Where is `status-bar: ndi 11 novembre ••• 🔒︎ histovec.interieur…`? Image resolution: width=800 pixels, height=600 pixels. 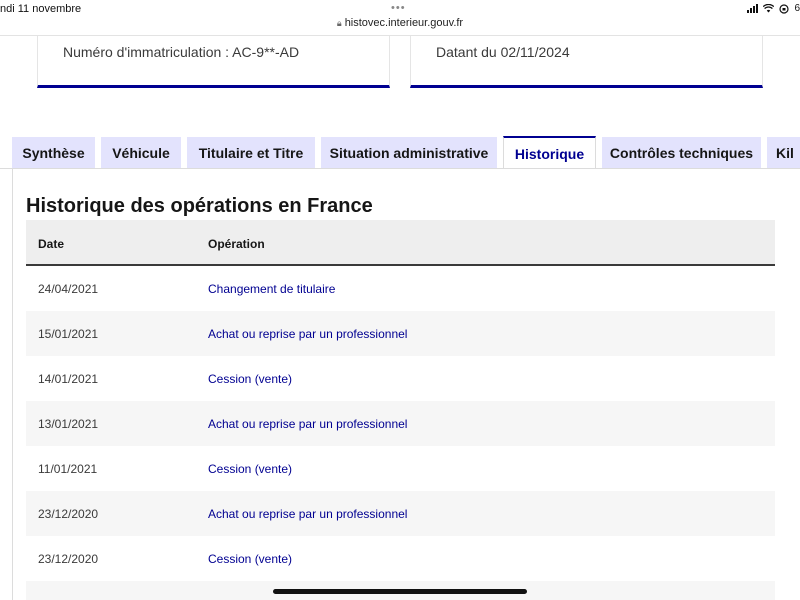
status-bar: ndi 11 novembre ••• 🔒︎ histovec.interieur… is located at coordinates (400, 18).